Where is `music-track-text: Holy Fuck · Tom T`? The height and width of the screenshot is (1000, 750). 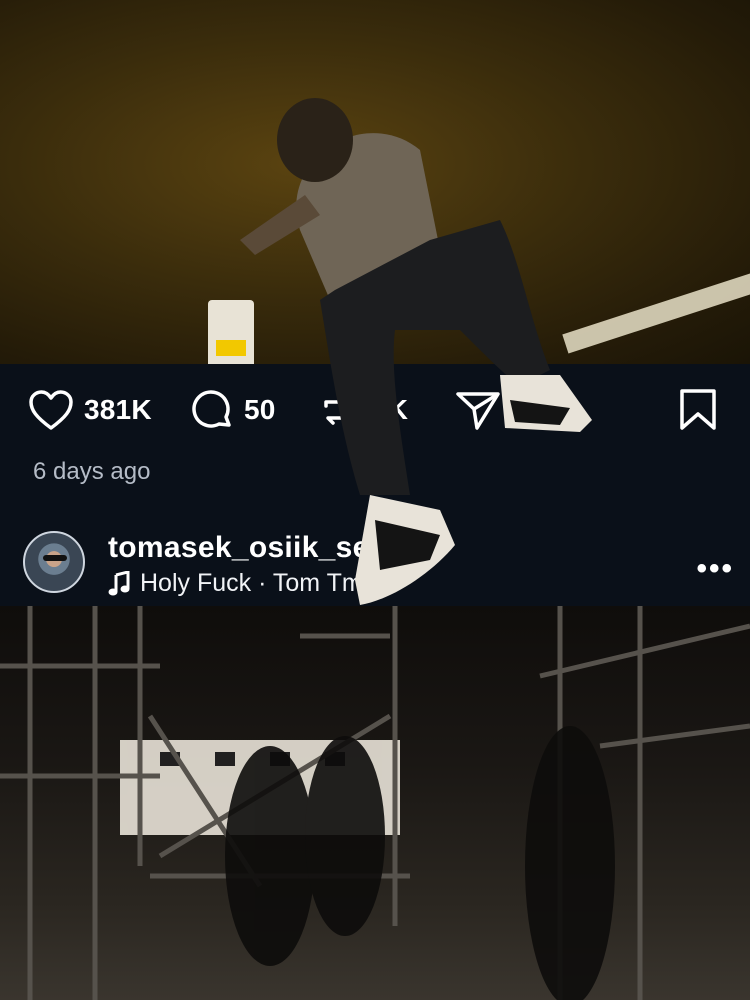
music-track-text: Holy Fuck · Tom T is located at coordinates (241, 583).